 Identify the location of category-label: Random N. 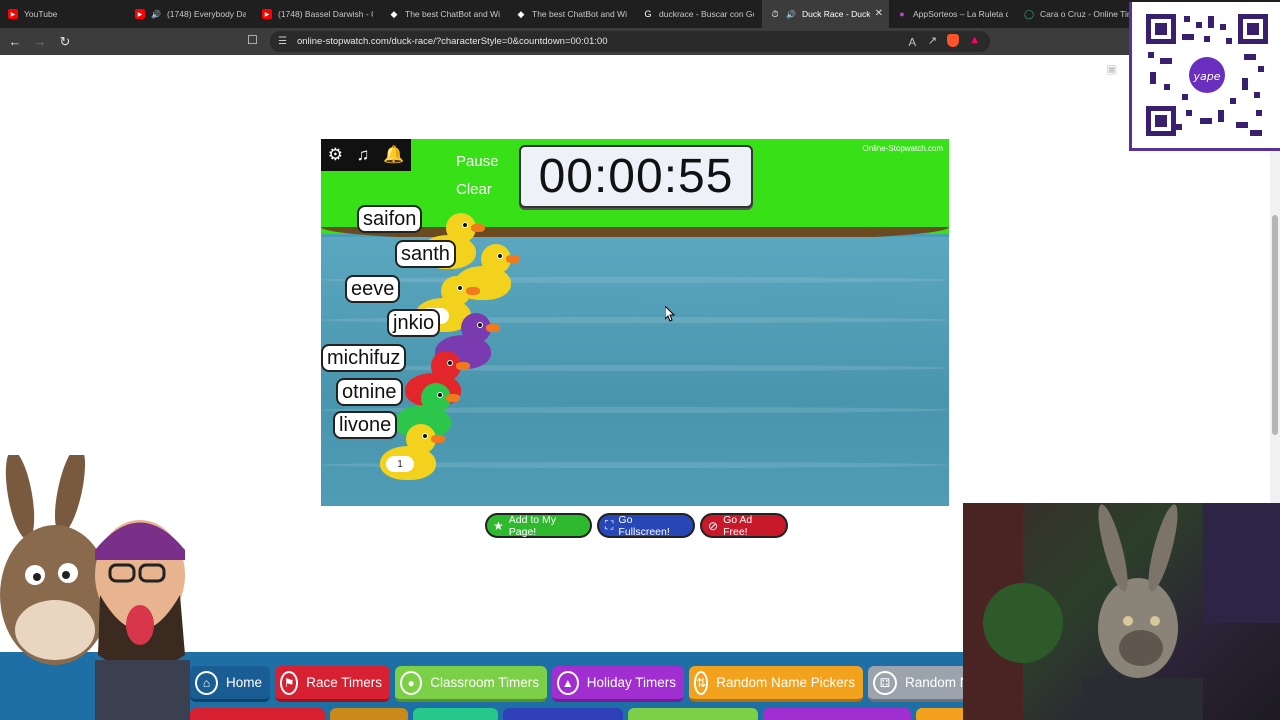
(937, 682).